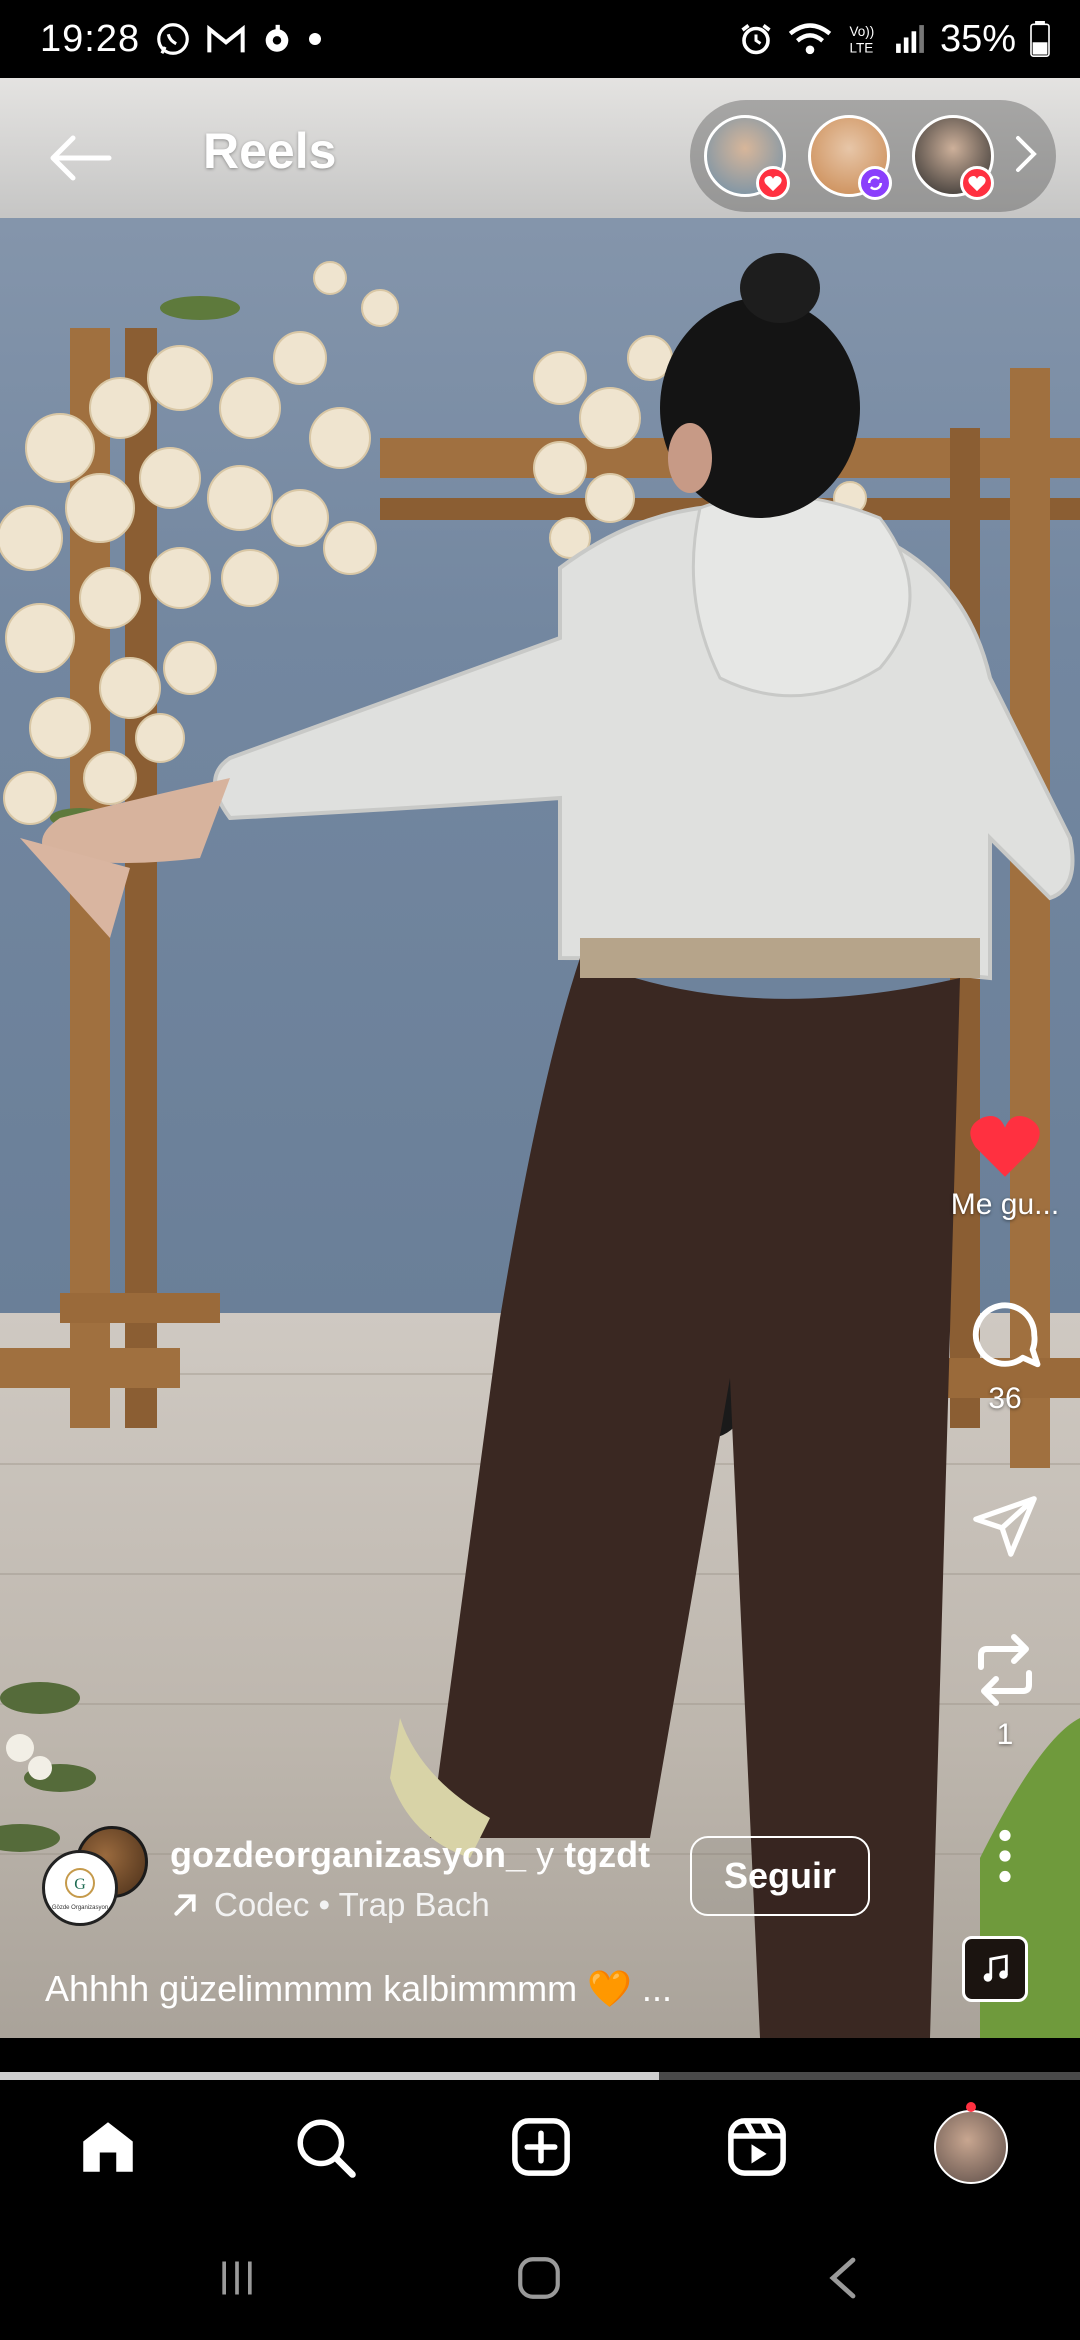 The width and height of the screenshot is (1080, 2340). I want to click on author-username: gozdeorganizasyon_, so click(348, 1854).